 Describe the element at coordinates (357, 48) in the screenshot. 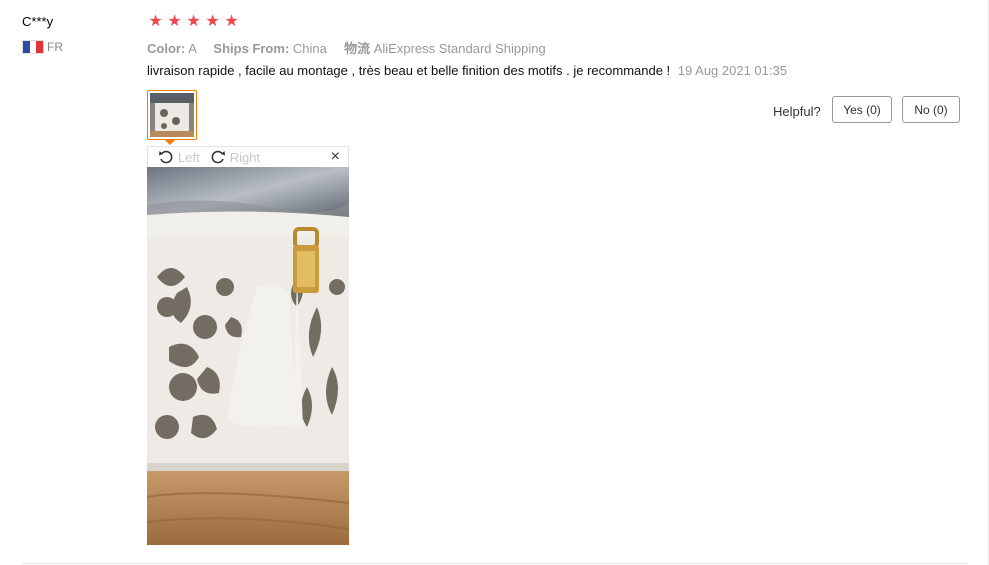

I see `logistics-key: 物流` at that location.